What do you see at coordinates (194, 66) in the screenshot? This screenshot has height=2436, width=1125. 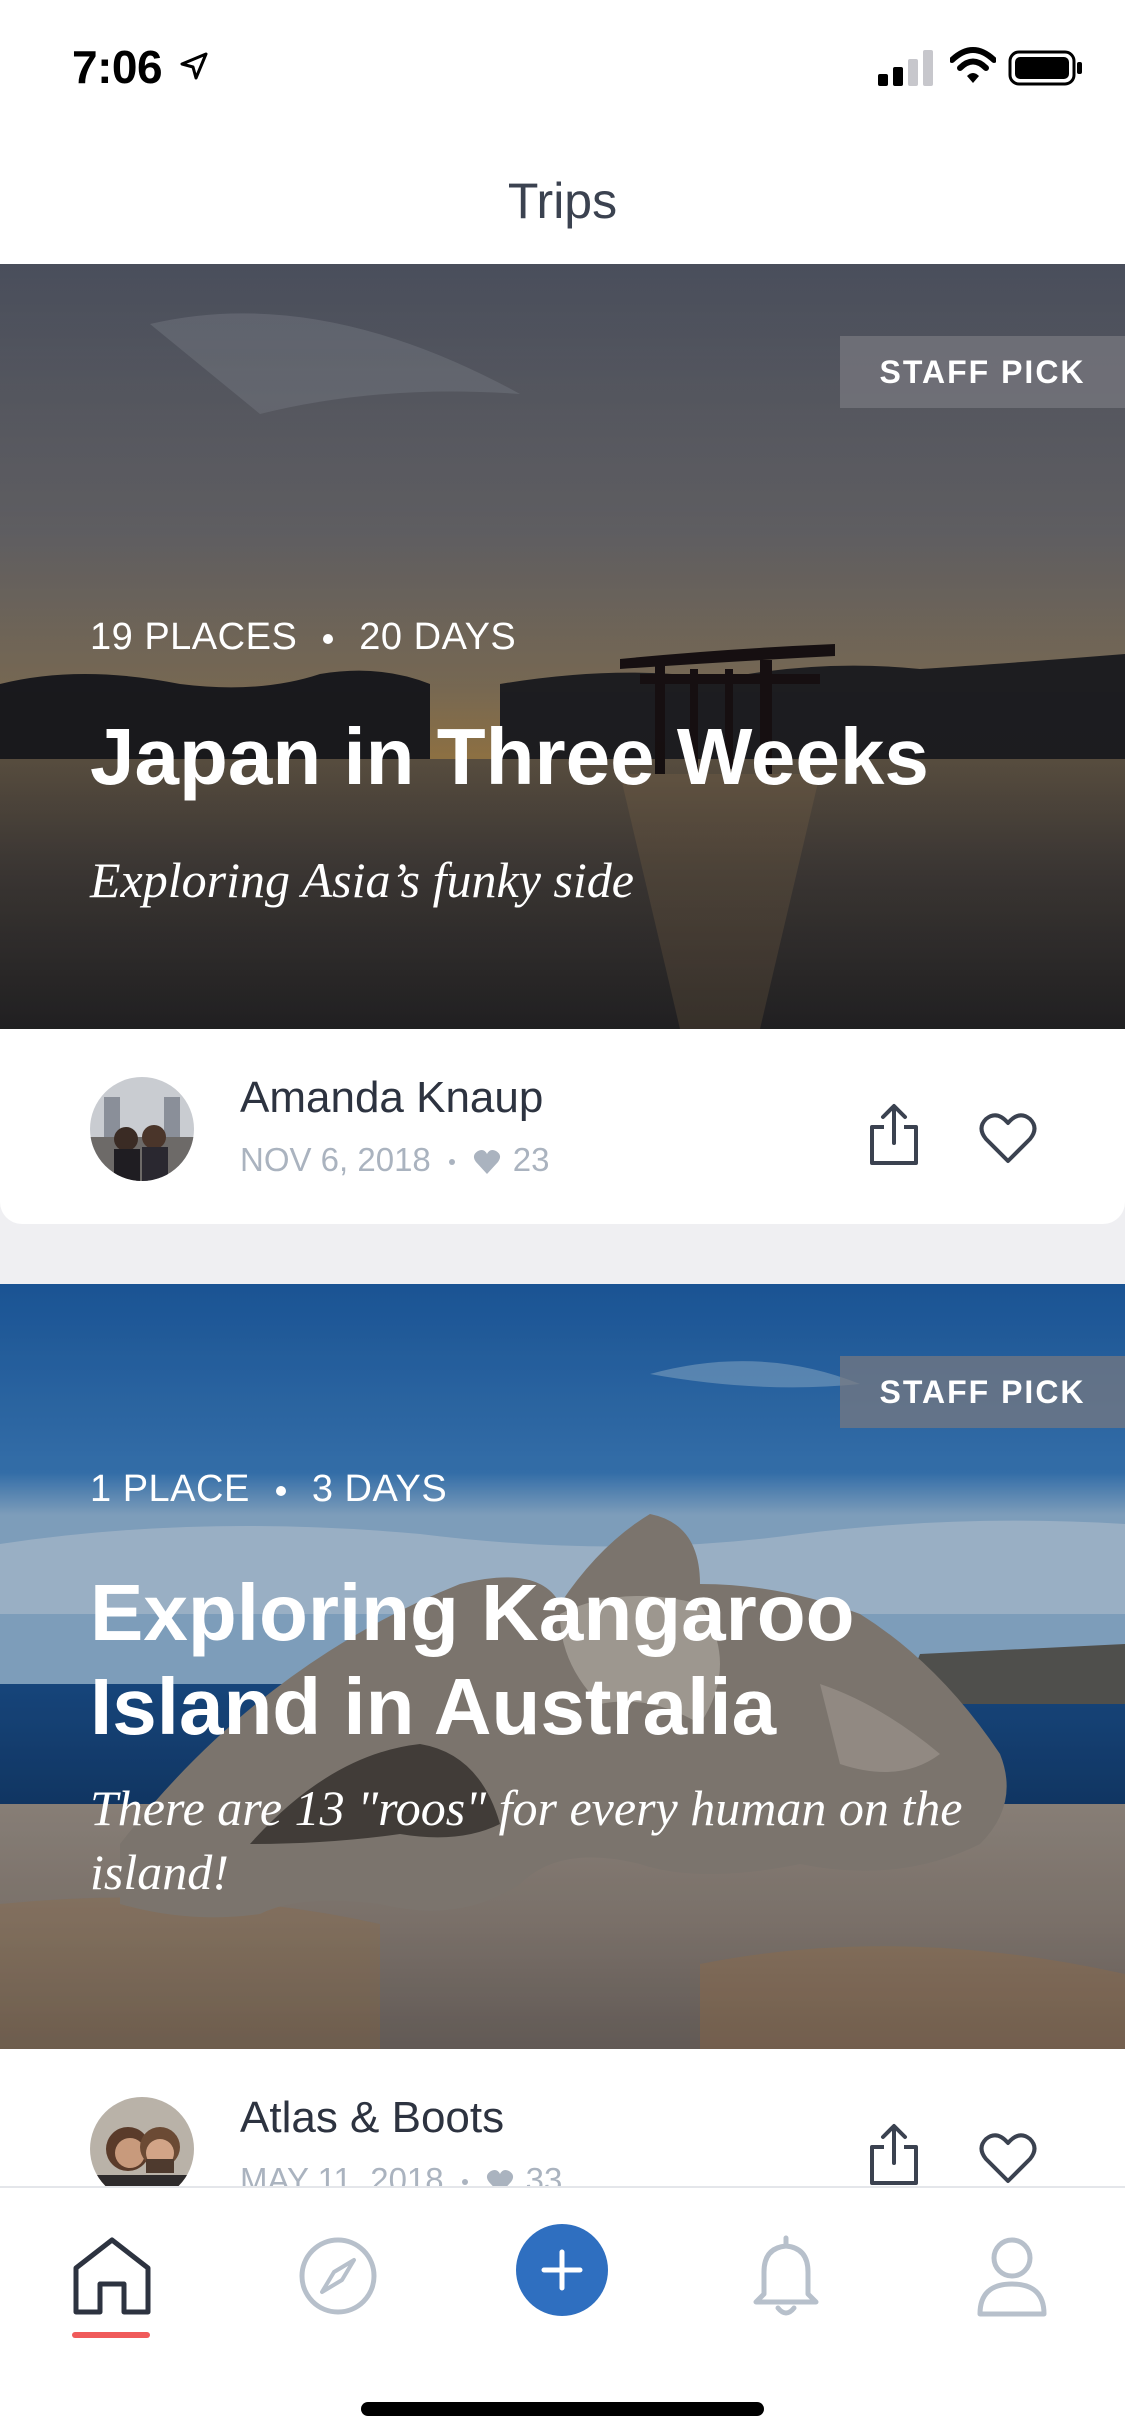 I see `location-arrow-icon` at bounding box center [194, 66].